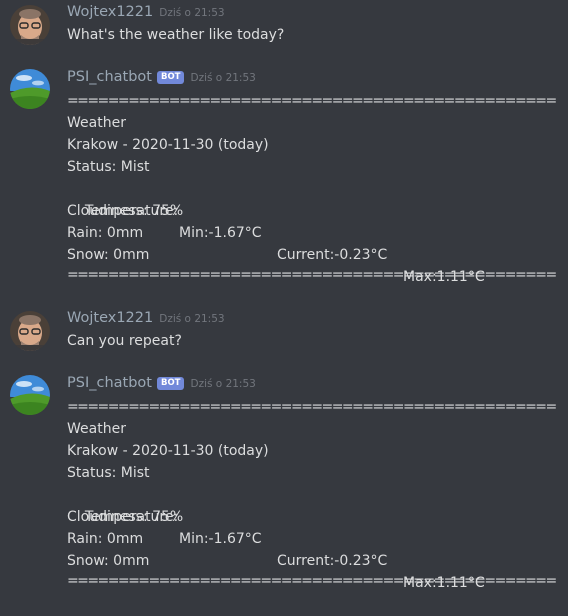  What do you see at coordinates (124, 341) in the screenshot?
I see `message-text: Can you repeat?` at bounding box center [124, 341].